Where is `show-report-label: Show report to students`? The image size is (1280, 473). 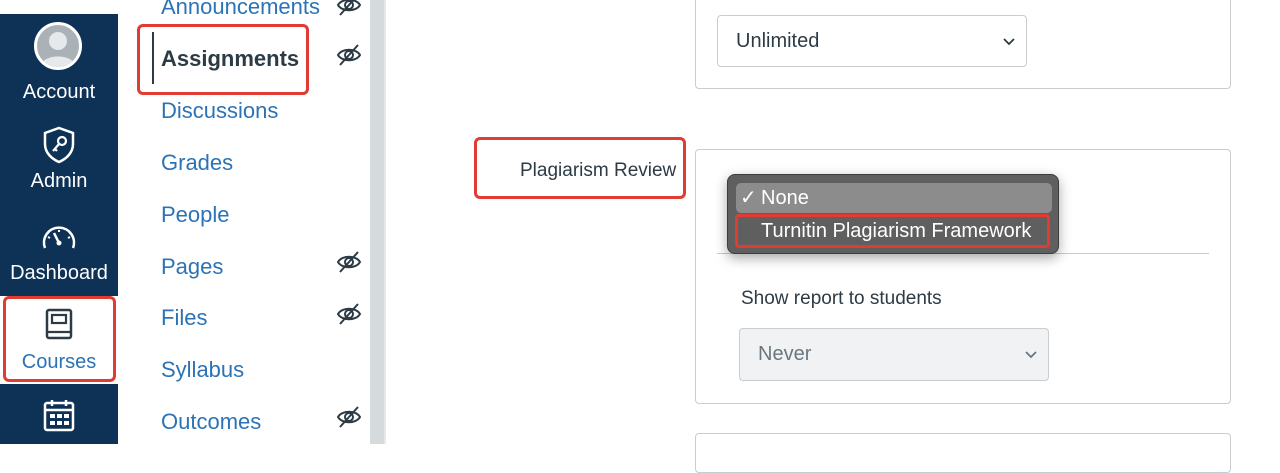 show-report-label: Show report to students is located at coordinates (841, 298).